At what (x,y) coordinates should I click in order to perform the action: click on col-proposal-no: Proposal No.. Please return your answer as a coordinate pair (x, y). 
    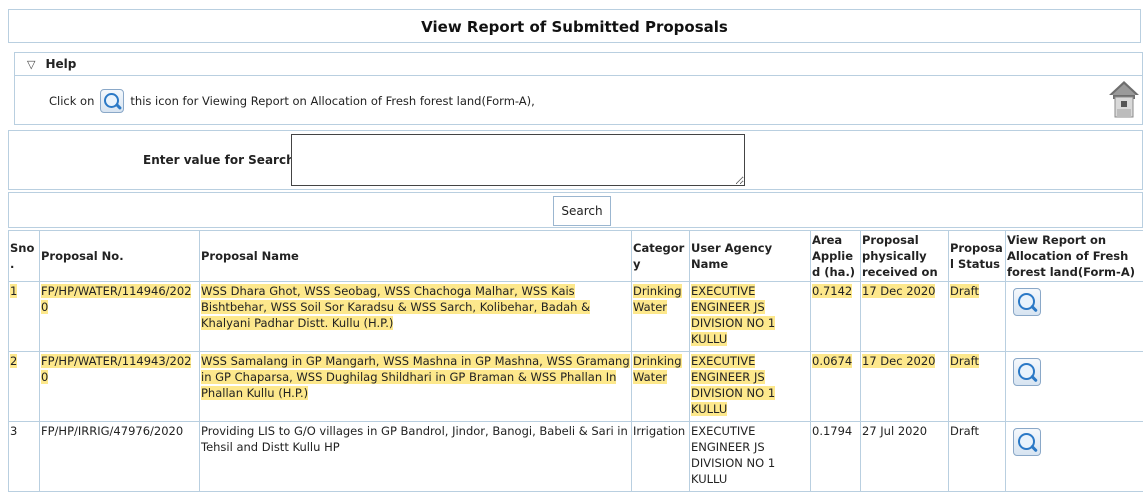
    Looking at the image, I should click on (120, 256).